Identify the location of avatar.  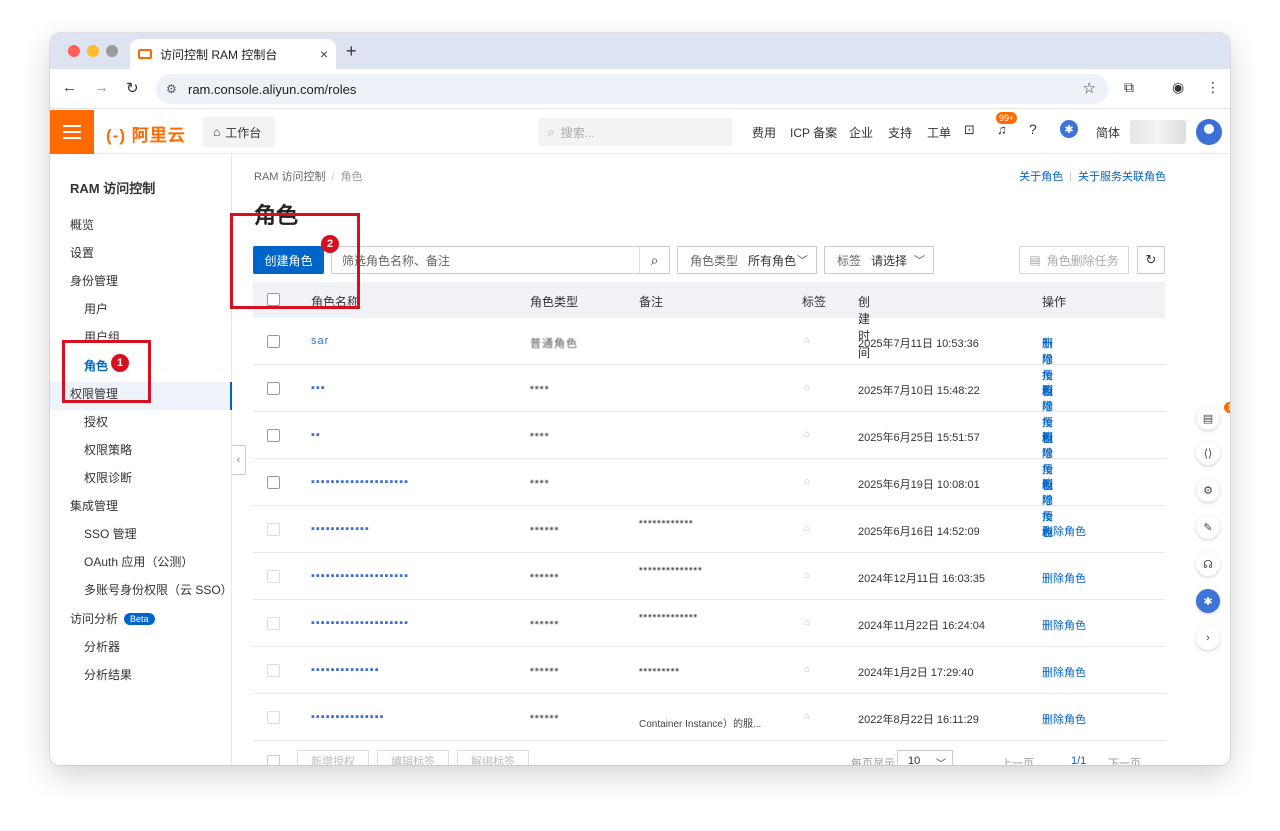
(1209, 132).